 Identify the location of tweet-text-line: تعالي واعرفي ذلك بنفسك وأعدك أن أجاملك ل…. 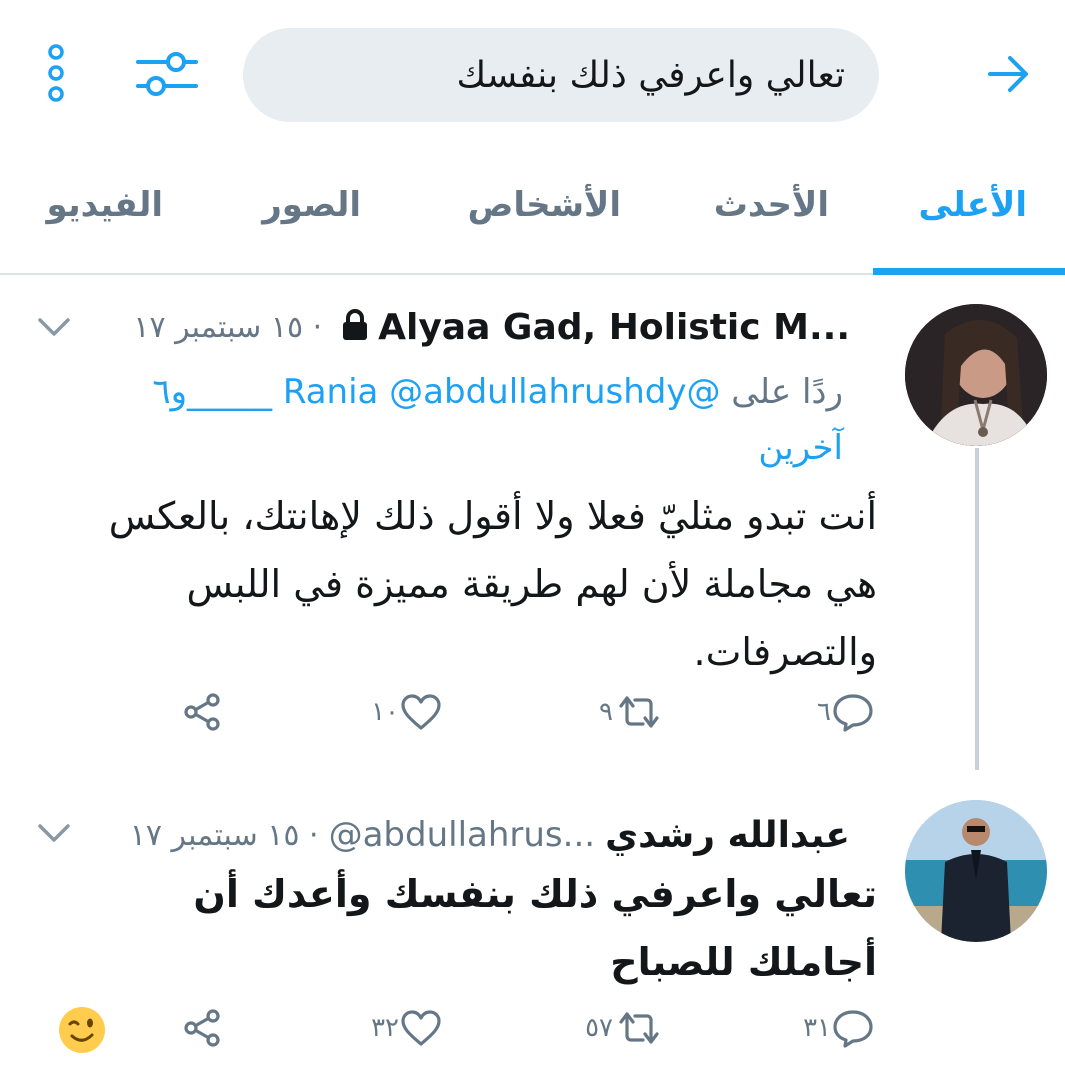
(535, 928).